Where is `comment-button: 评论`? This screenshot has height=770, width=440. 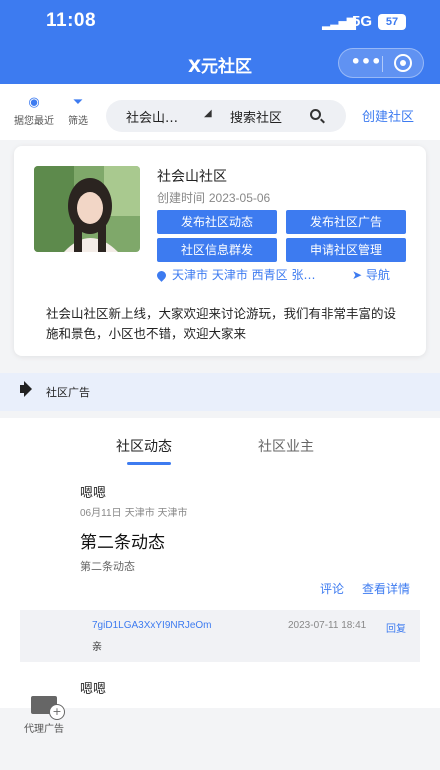 comment-button: 评论 is located at coordinates (332, 588).